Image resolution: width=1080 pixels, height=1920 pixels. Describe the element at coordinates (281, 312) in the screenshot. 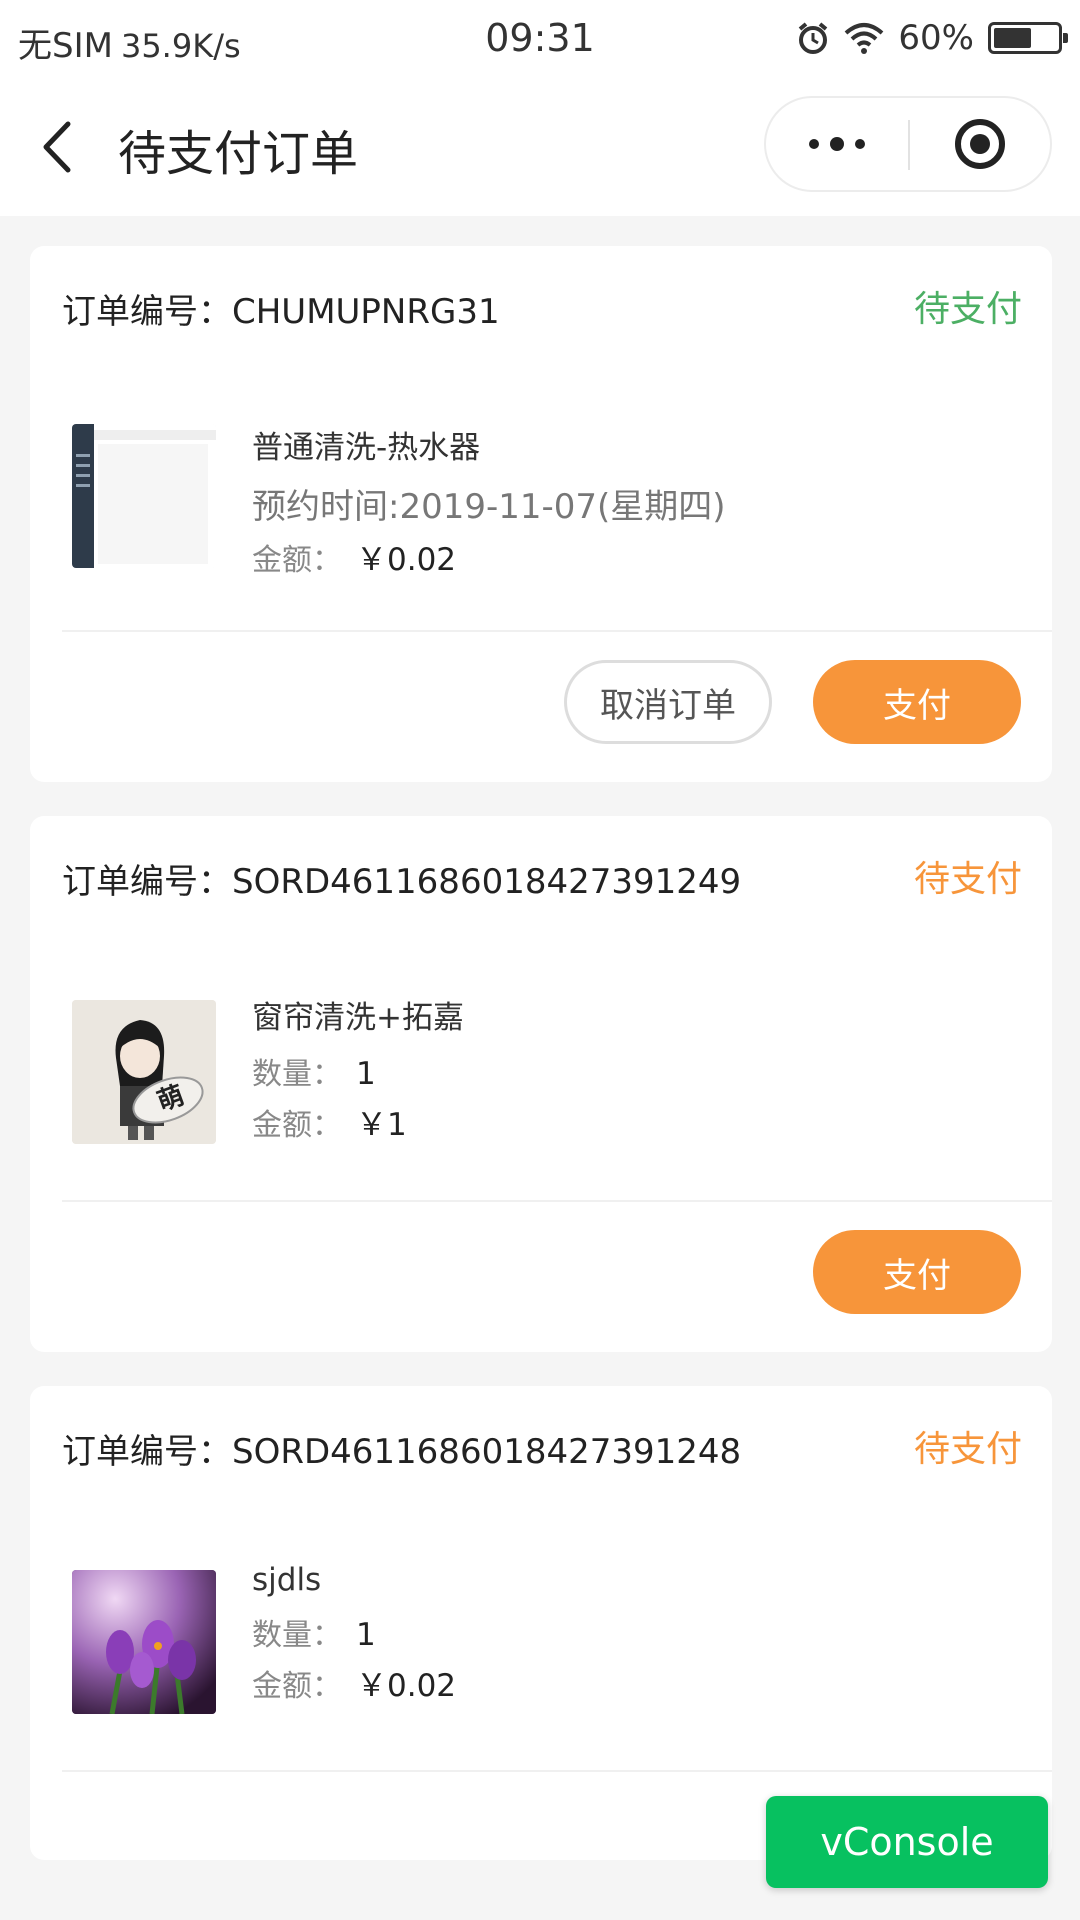

I see `order-number: 订单编号：CHUMUPNRG31` at that location.